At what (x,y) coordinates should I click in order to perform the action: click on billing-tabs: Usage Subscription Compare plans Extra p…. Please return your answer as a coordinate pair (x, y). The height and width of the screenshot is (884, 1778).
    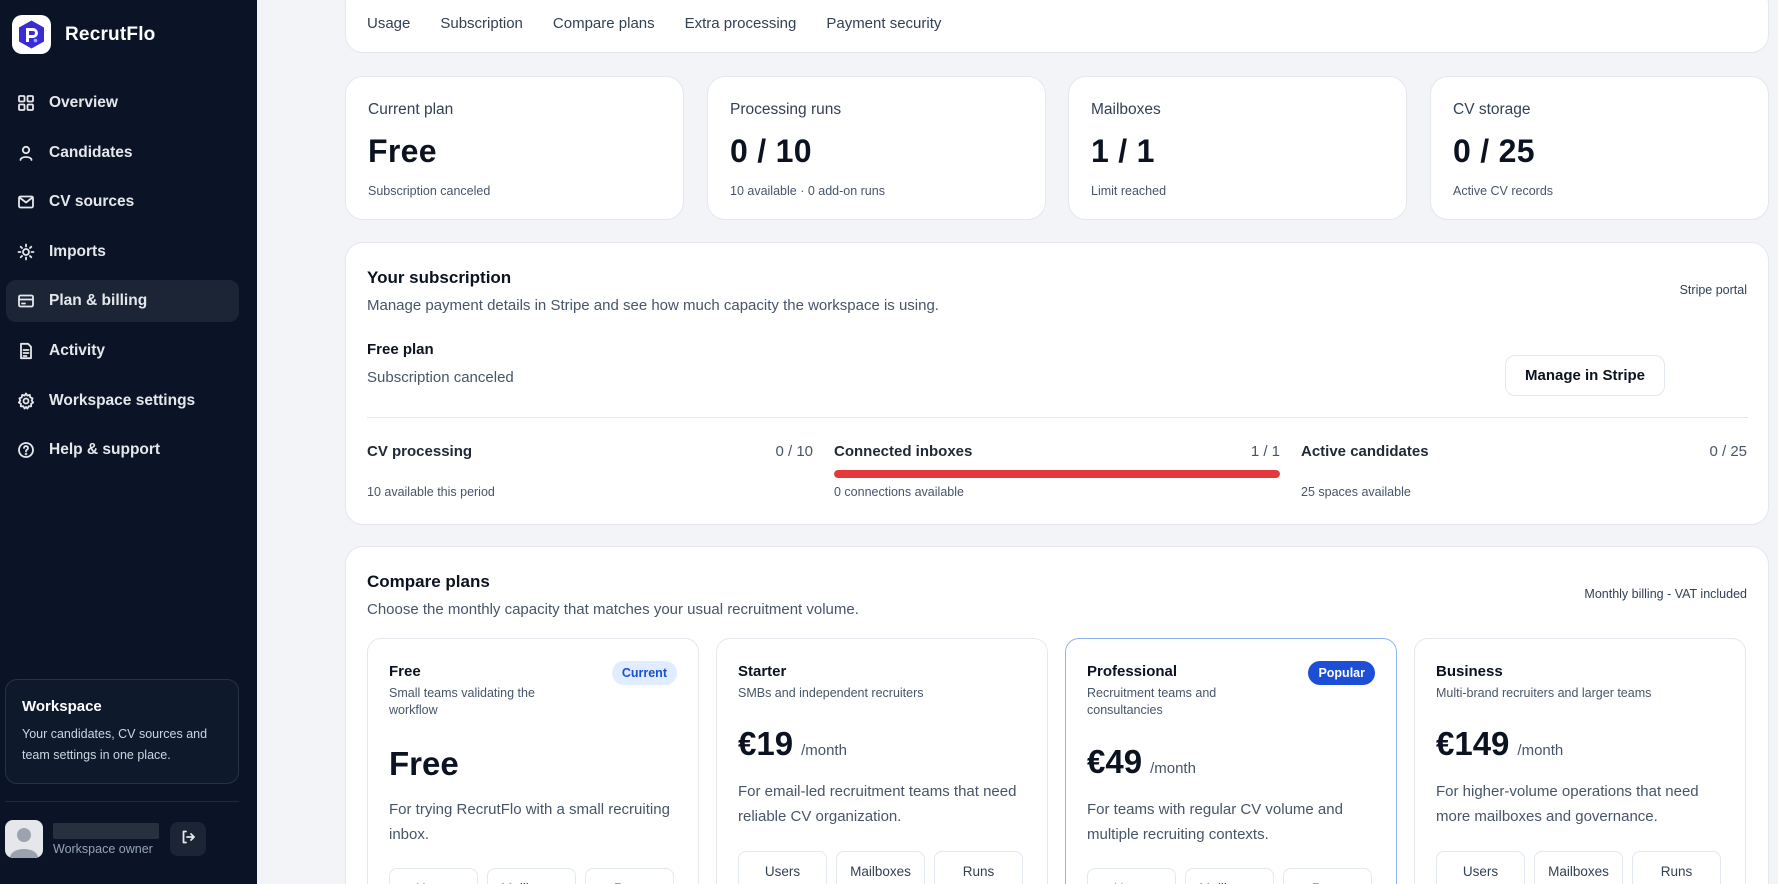
    Looking at the image, I should click on (1057, 26).